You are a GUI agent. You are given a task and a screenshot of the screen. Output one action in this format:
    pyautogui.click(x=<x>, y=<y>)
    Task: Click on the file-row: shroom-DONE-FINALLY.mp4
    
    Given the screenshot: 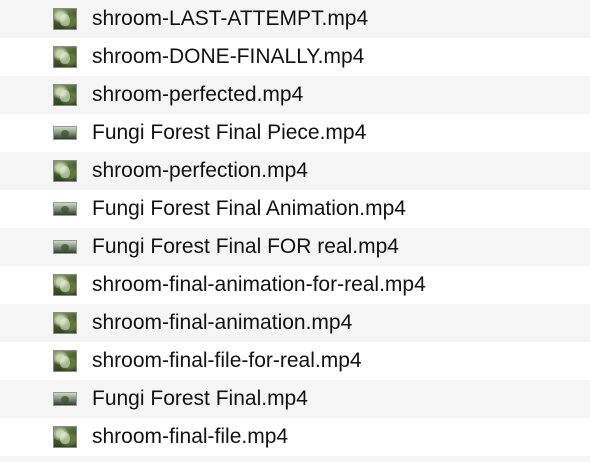 What is the action you would take?
    pyautogui.click(x=295, y=57)
    